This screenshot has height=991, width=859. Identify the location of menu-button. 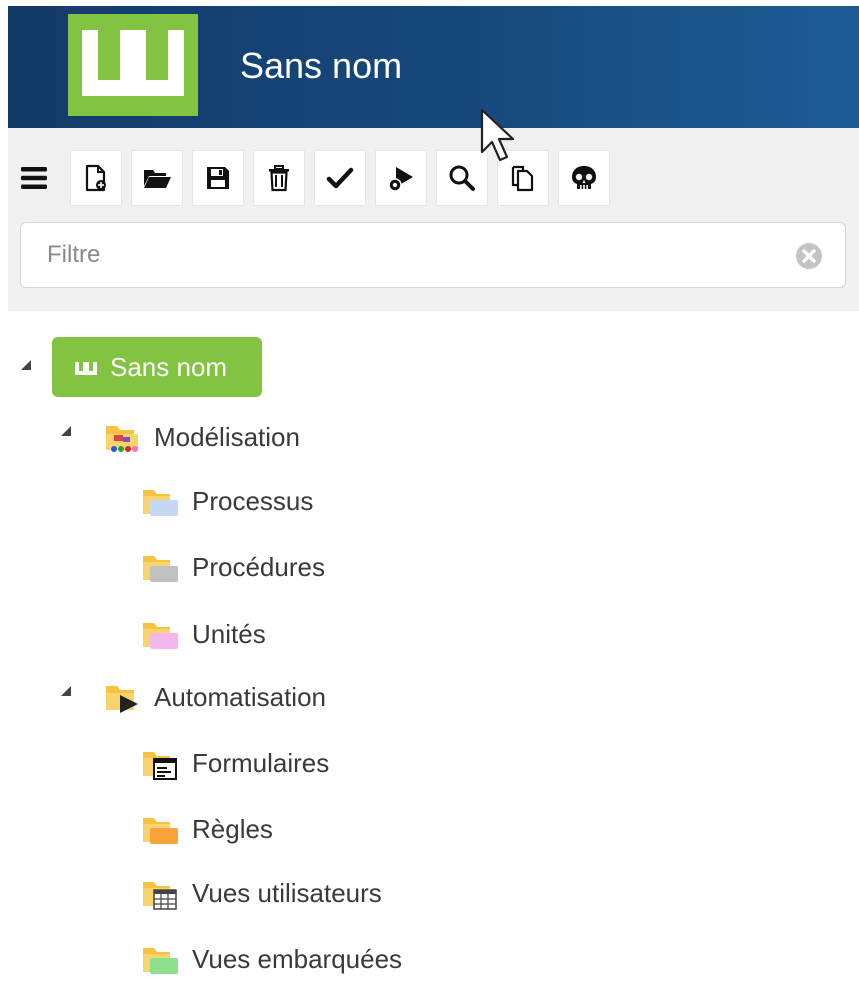
(34, 178).